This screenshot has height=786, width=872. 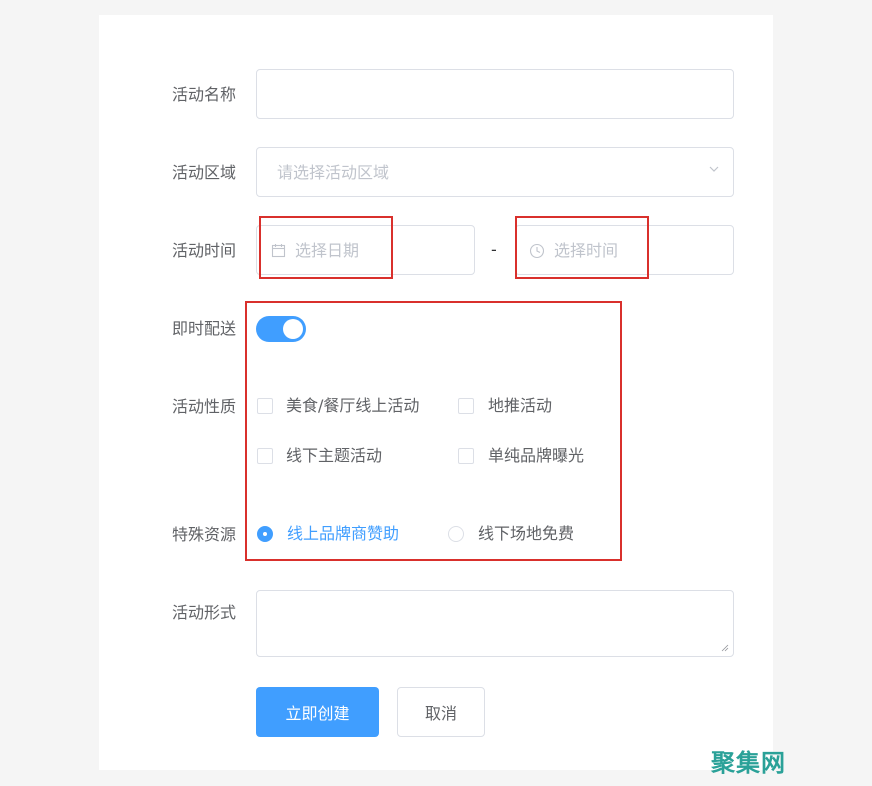 I want to click on resize-handle-icon, so click(x=725, y=648).